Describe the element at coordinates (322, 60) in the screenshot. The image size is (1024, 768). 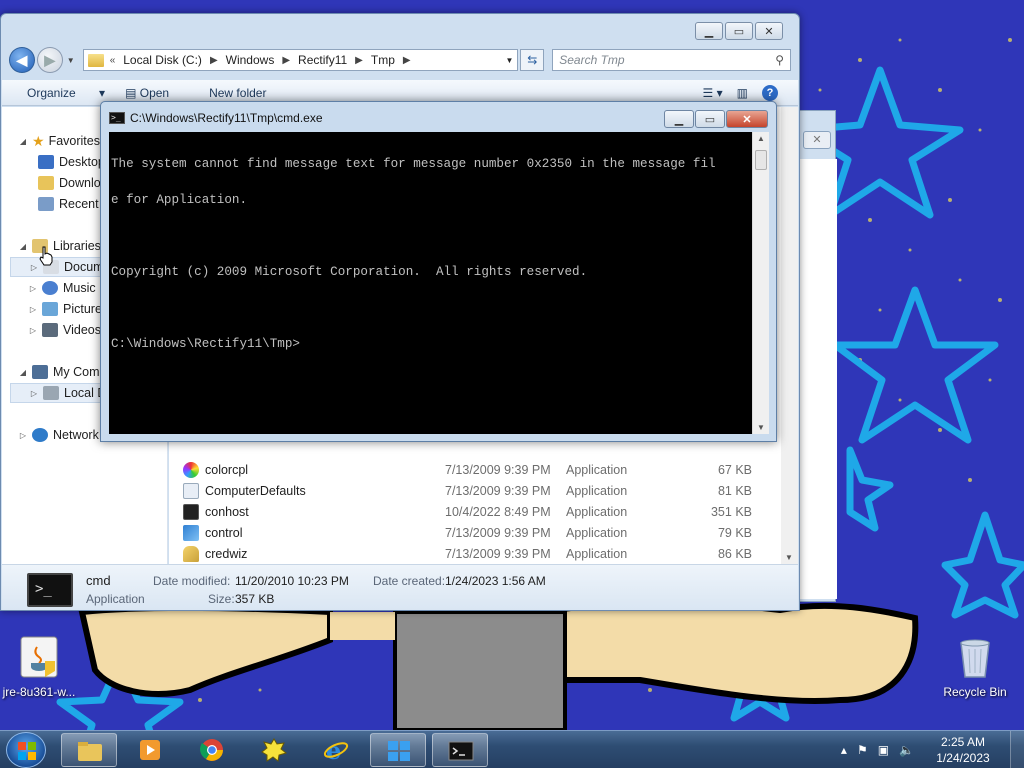
I see `breadcrumb-rectify11: Rectify11` at that location.